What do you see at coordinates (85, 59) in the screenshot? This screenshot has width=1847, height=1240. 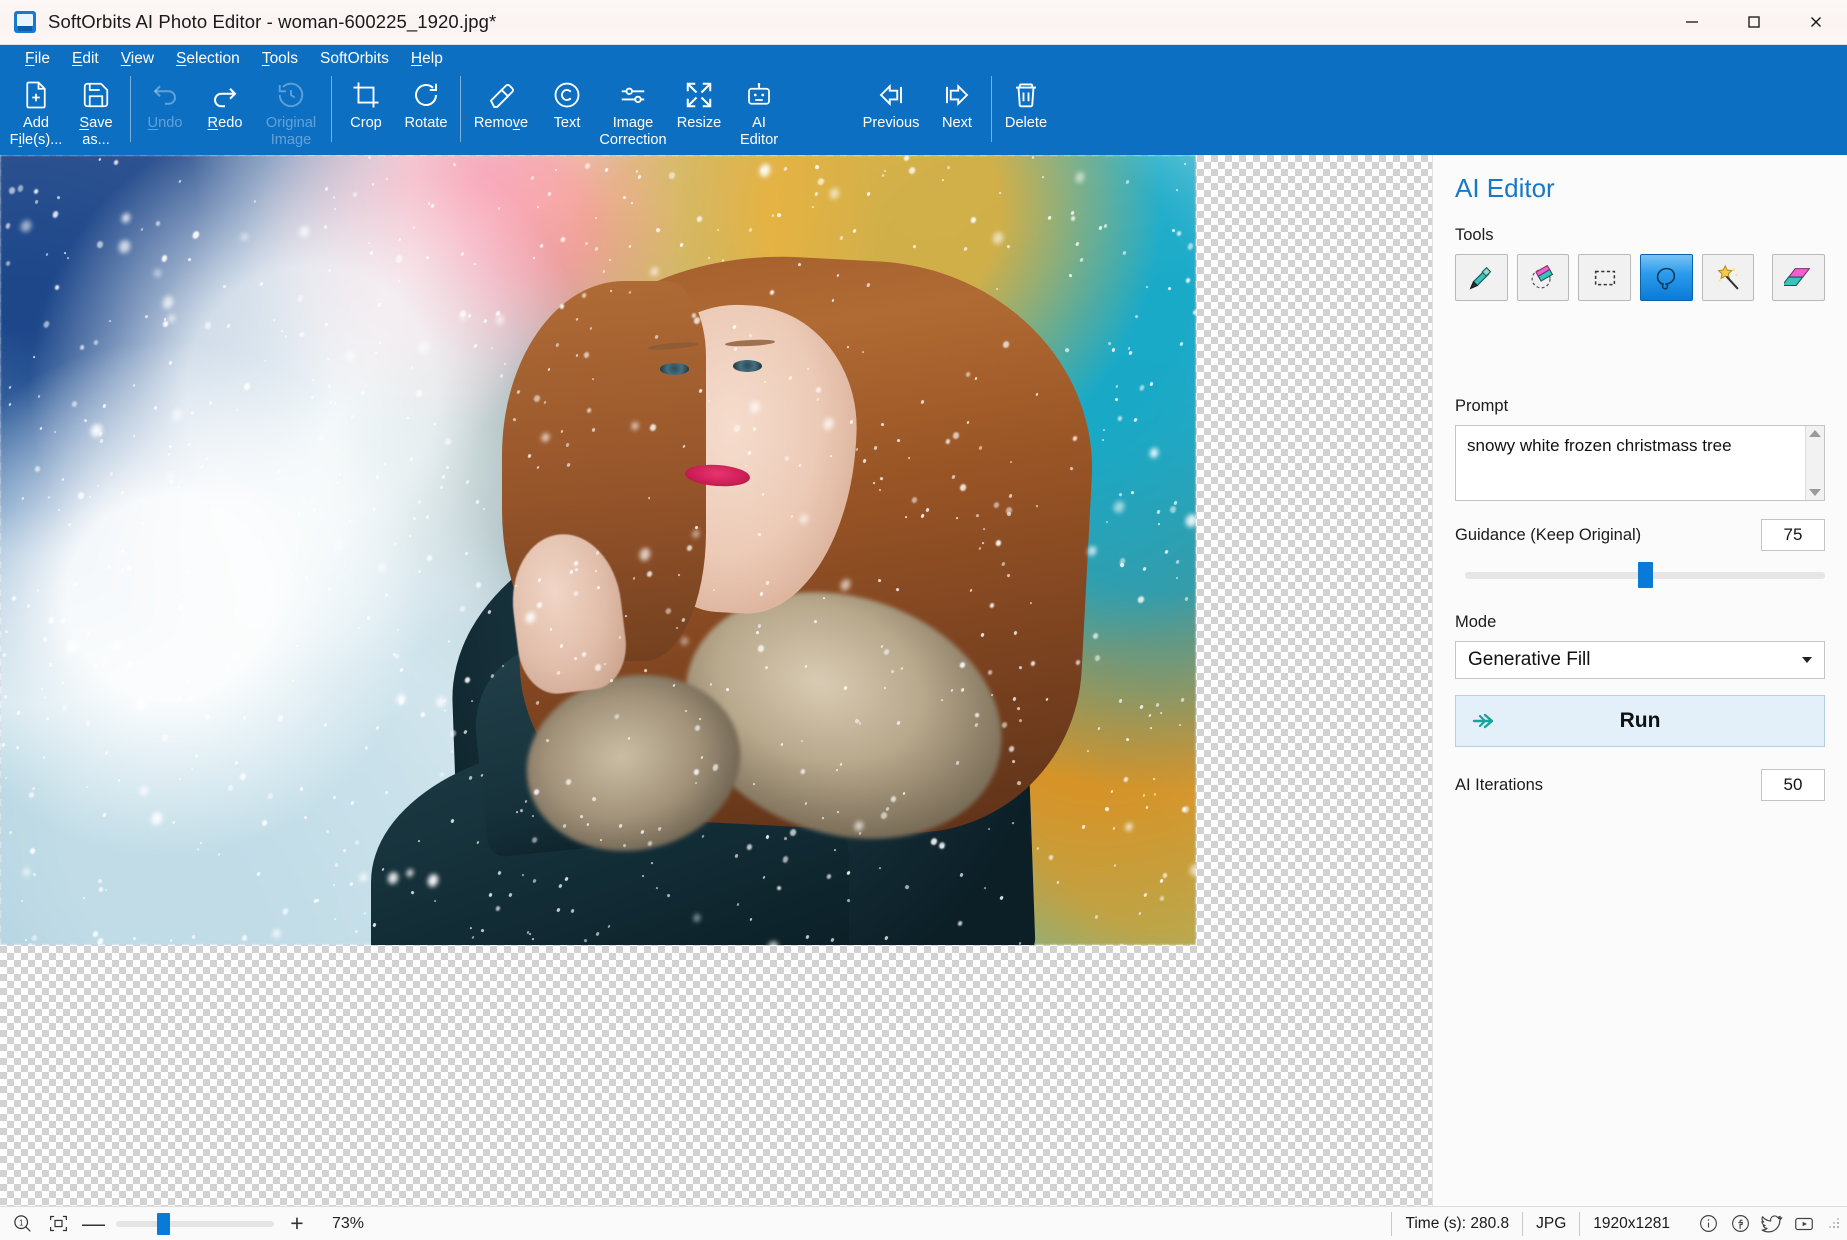 I see `menu-edit: Edit` at bounding box center [85, 59].